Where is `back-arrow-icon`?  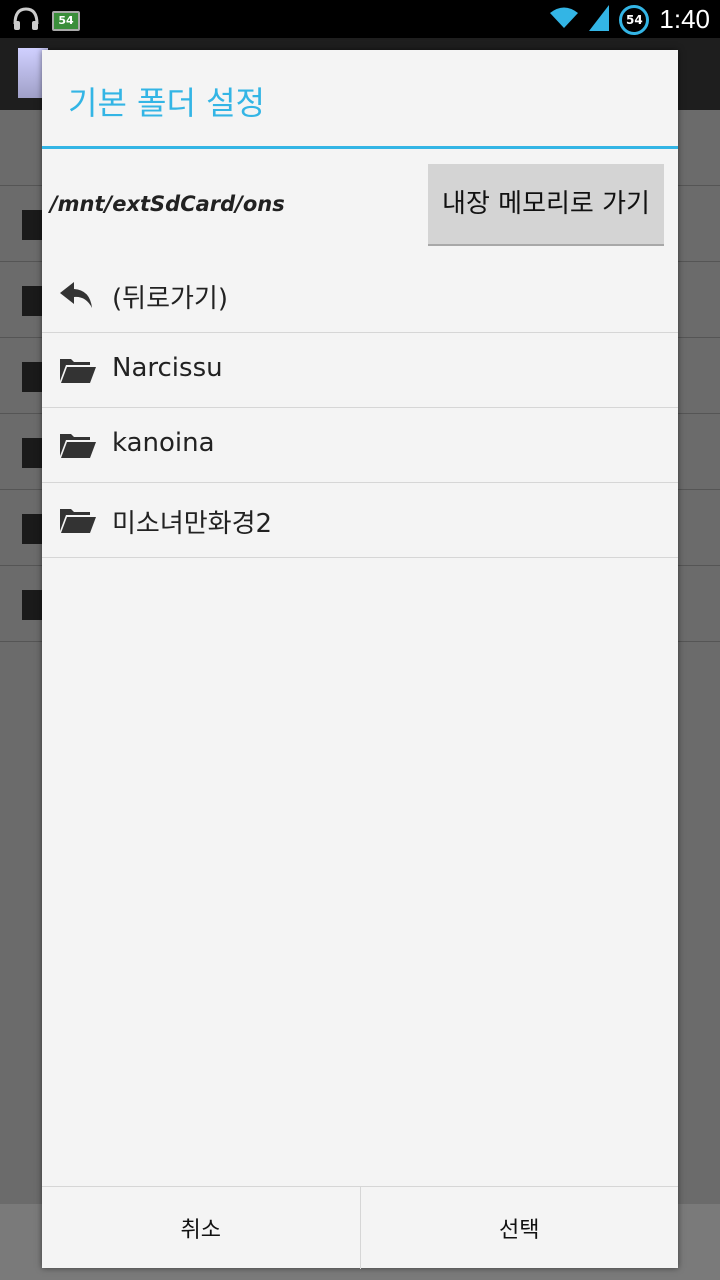
back-arrow-icon is located at coordinates (78, 295).